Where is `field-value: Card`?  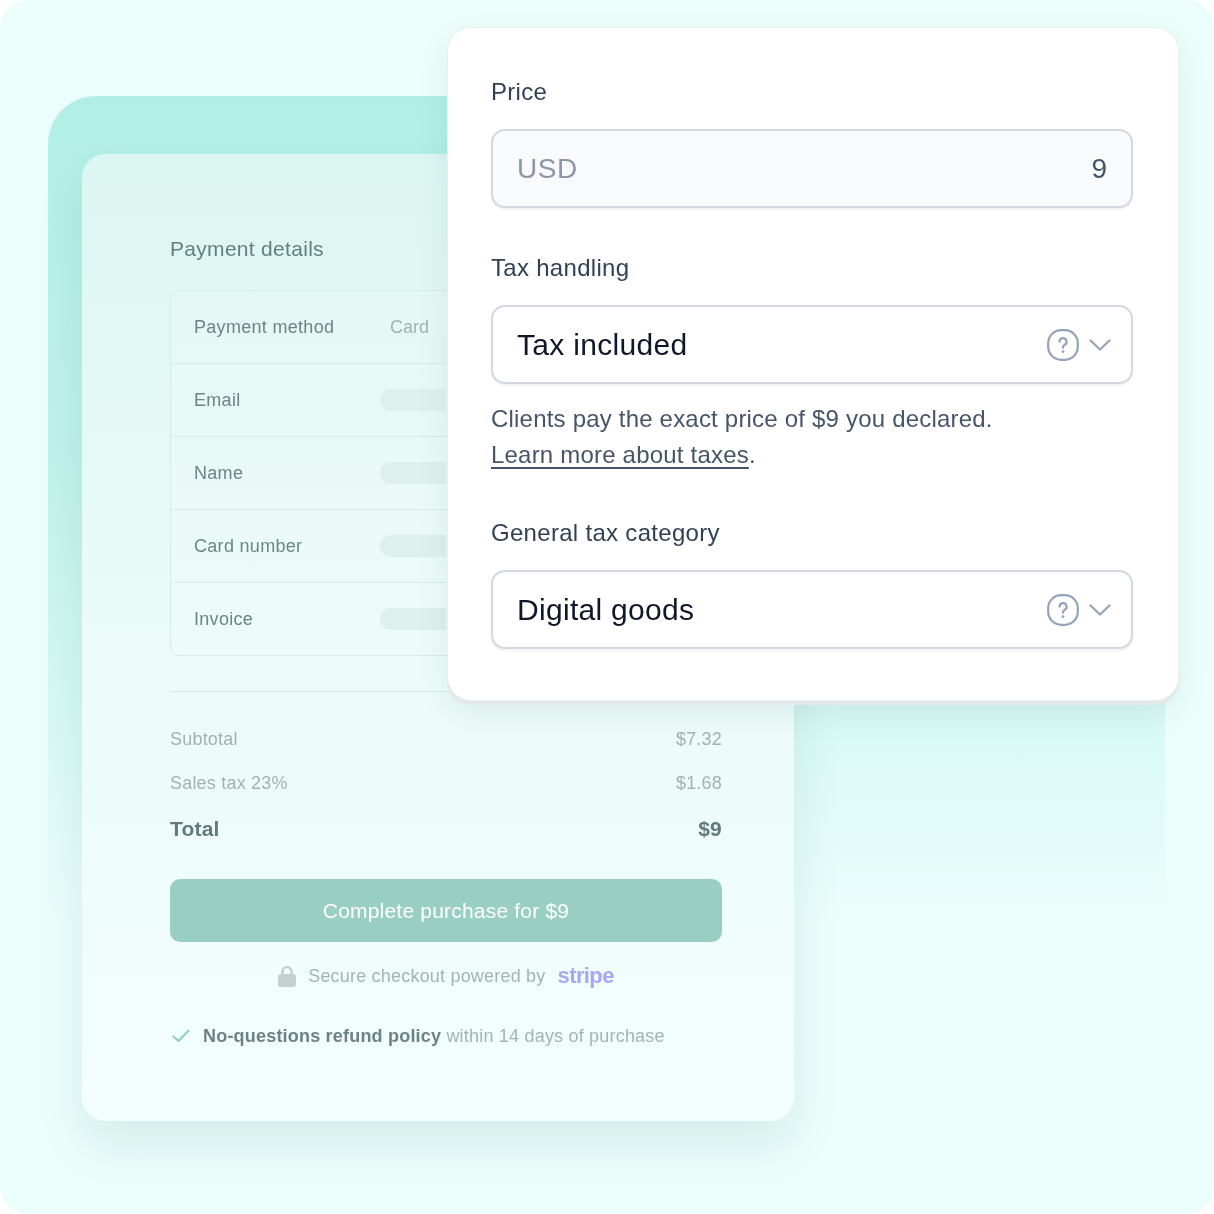 field-value: Card is located at coordinates (409, 327).